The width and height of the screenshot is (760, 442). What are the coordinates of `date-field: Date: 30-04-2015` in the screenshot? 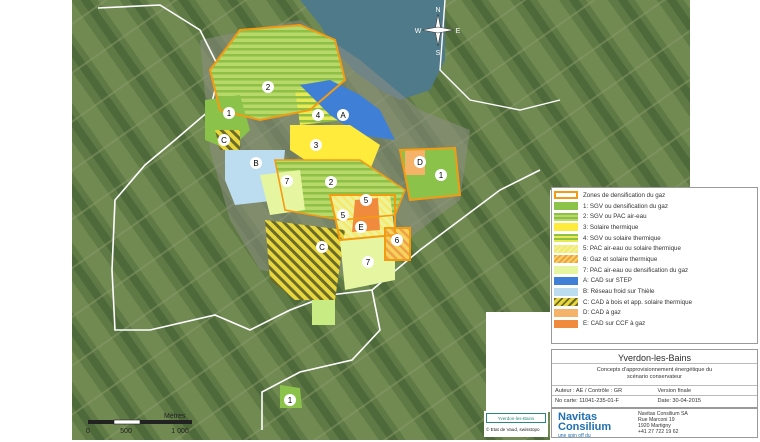 It's located at (679, 401).